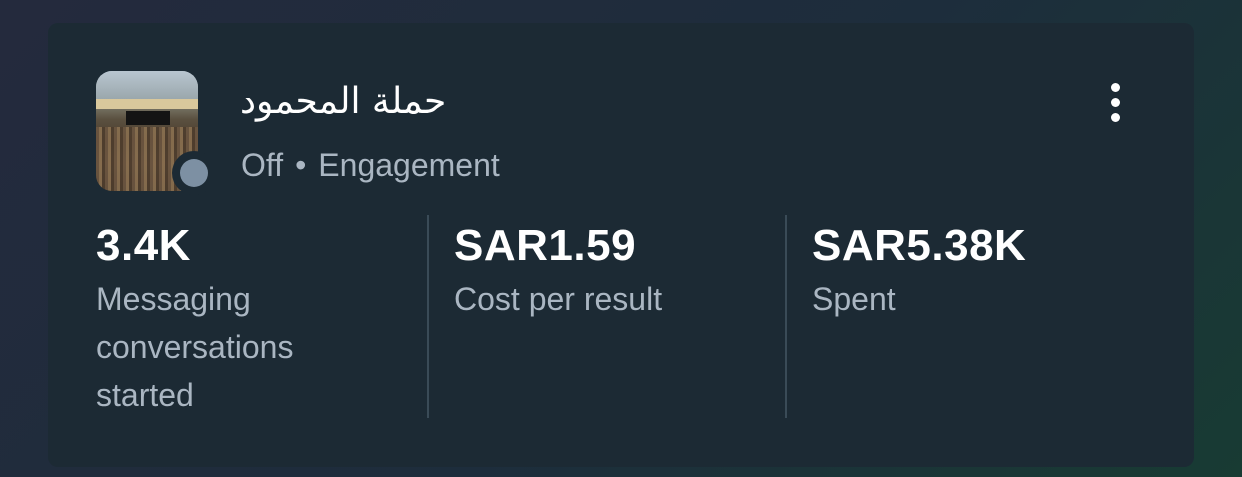 The height and width of the screenshot is (477, 1242). What do you see at coordinates (972, 271) in the screenshot?
I see `metric-spent: SAR5.38K Spent` at bounding box center [972, 271].